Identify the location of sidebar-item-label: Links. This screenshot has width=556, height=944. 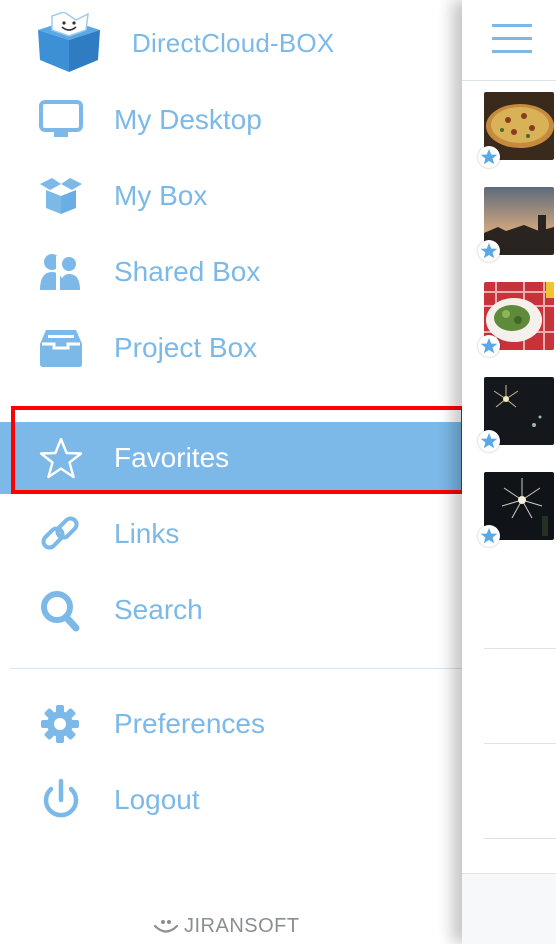
(147, 533).